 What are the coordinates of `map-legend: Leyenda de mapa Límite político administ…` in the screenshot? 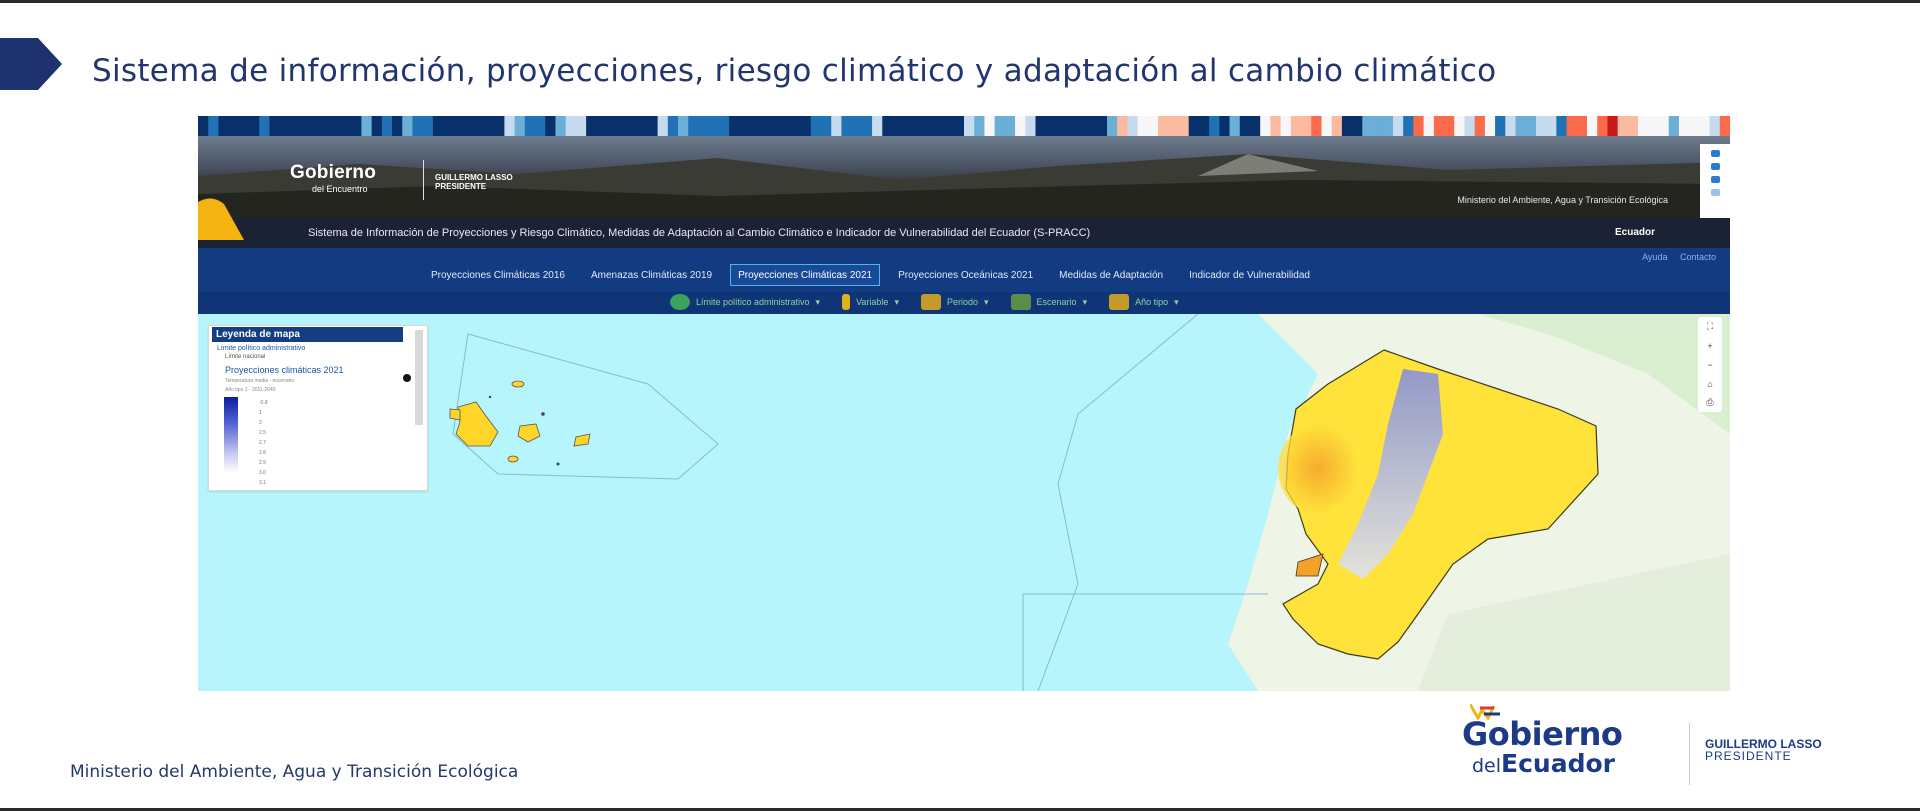 It's located at (318, 408).